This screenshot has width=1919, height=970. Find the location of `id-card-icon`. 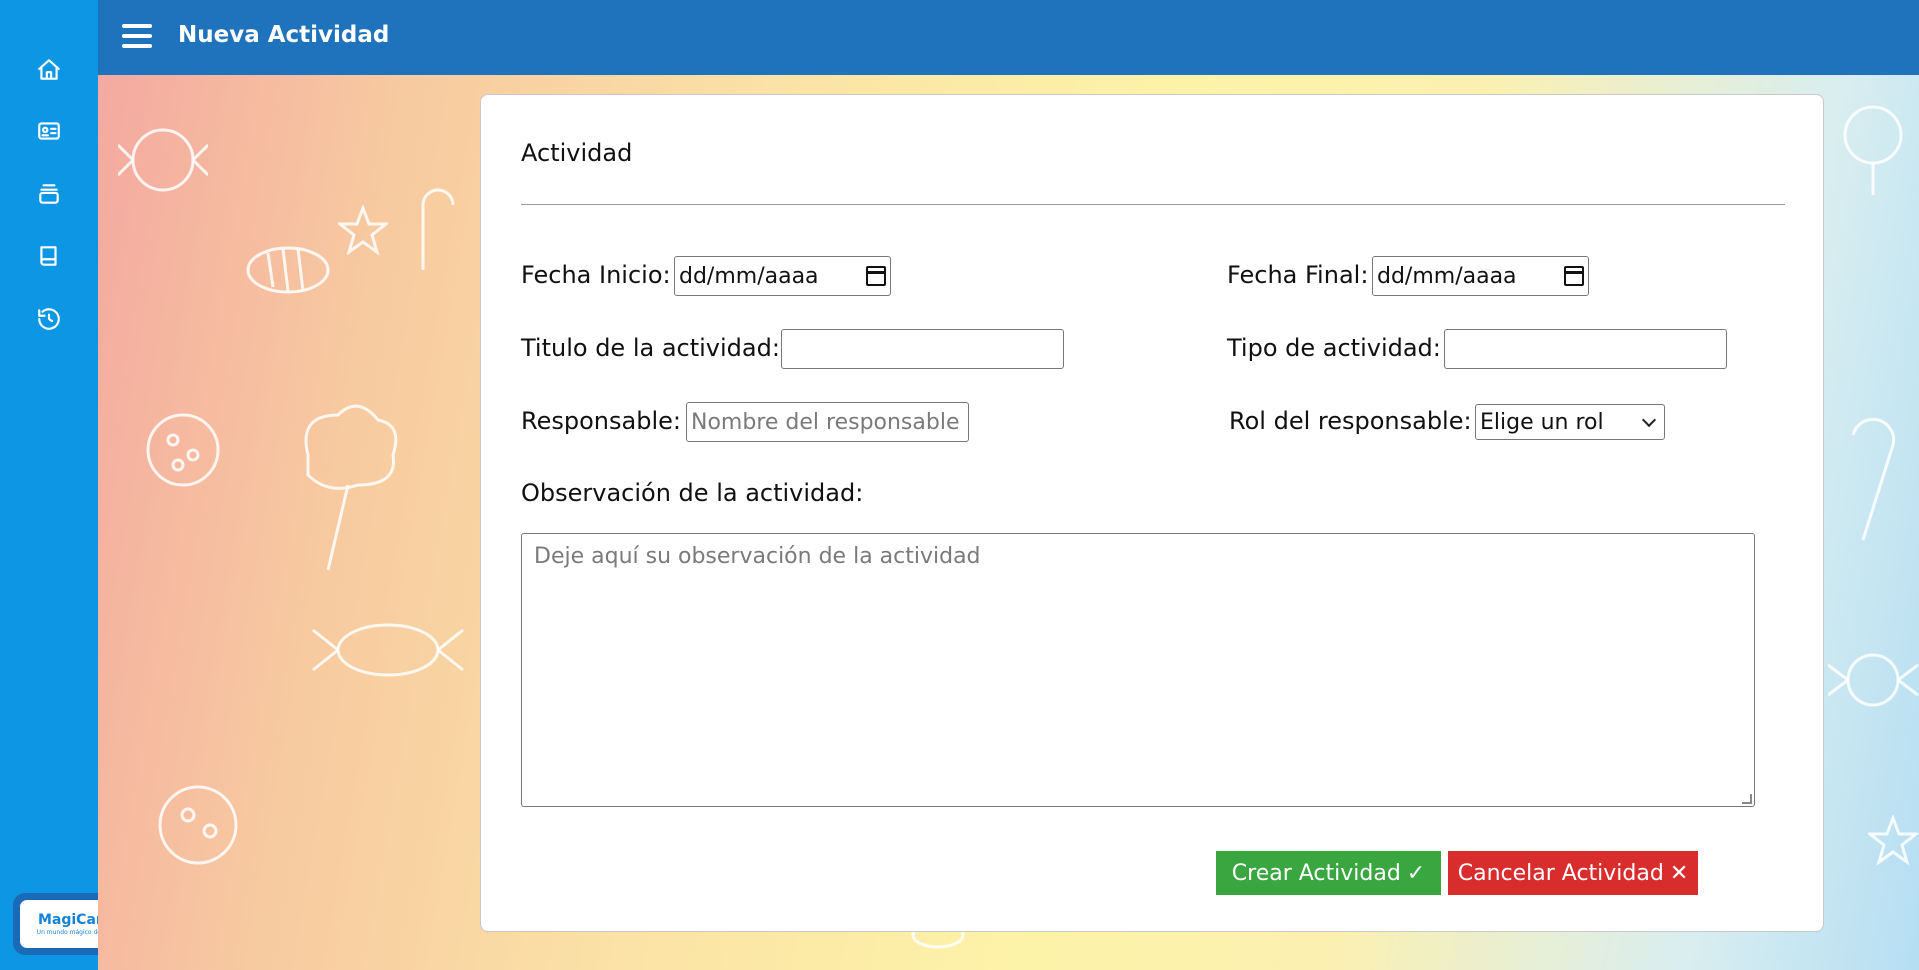

id-card-icon is located at coordinates (49, 131).